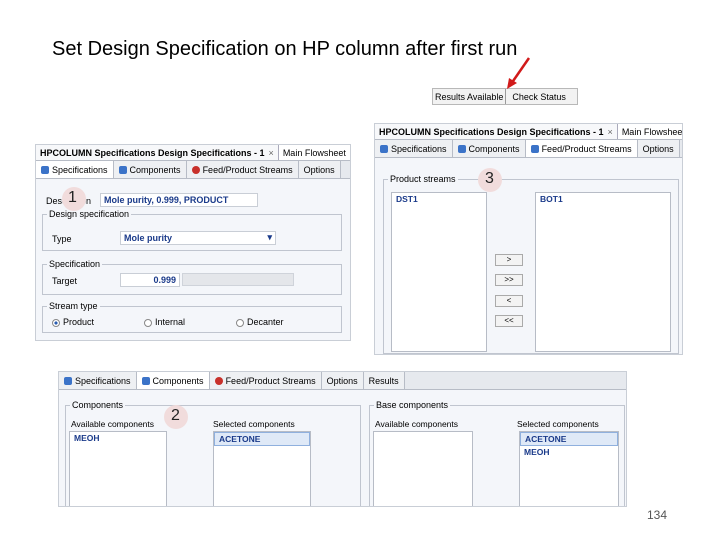 The width and height of the screenshot is (720, 540). Describe the element at coordinates (439, 199) in the screenshot. I see `list-item: DST1` at that location.